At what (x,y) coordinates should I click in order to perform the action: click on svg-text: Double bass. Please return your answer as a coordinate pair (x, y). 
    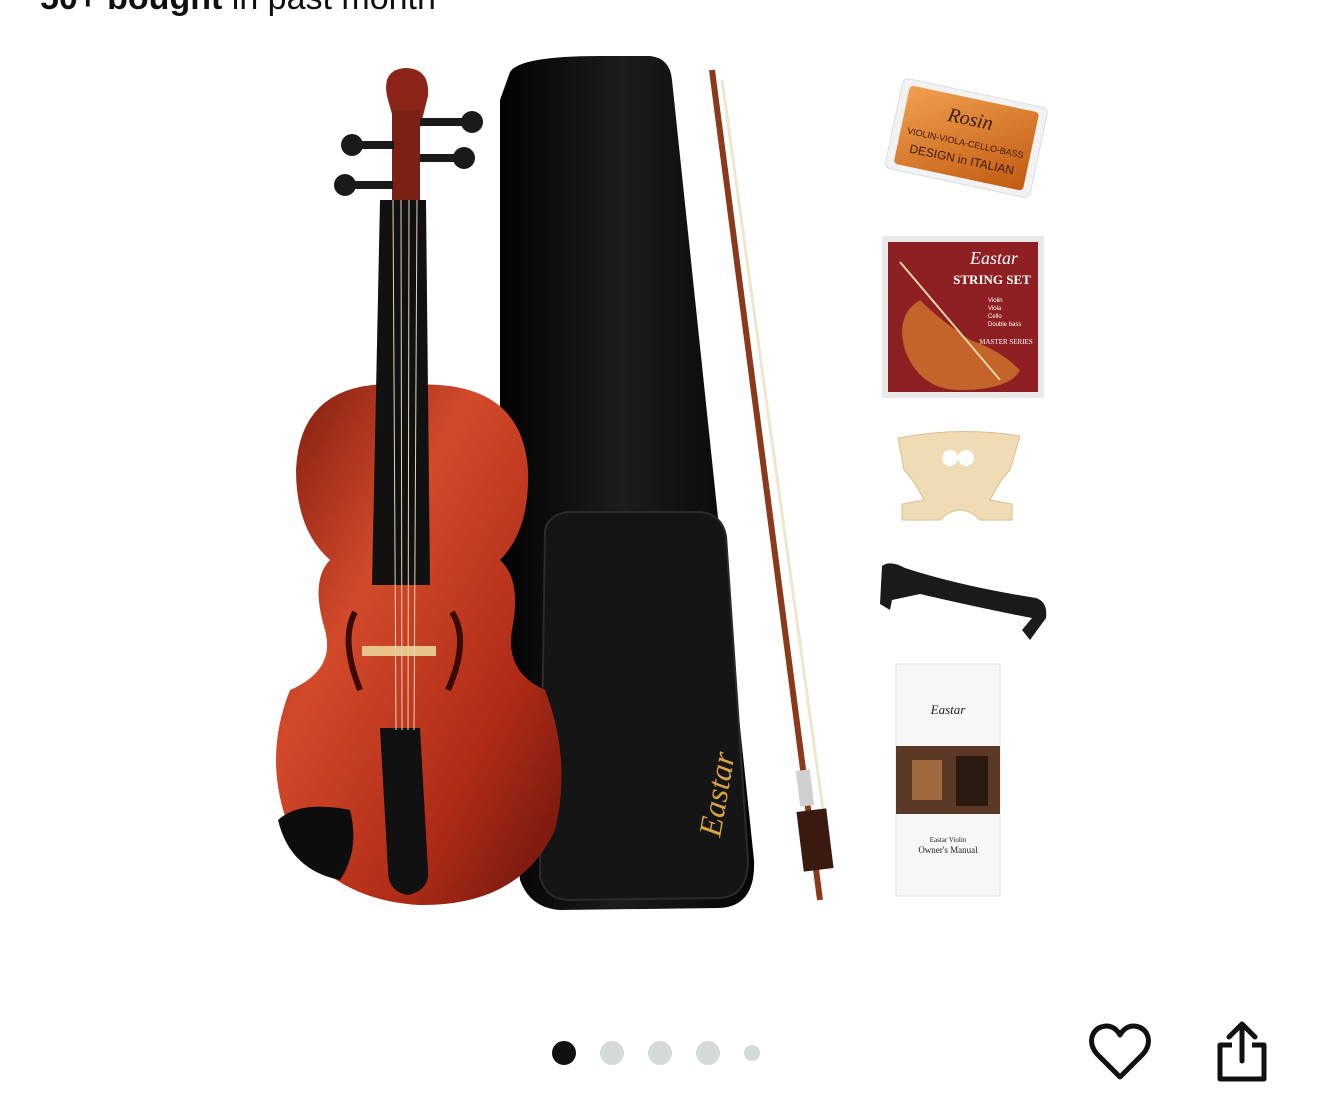
    Looking at the image, I should click on (1004, 325).